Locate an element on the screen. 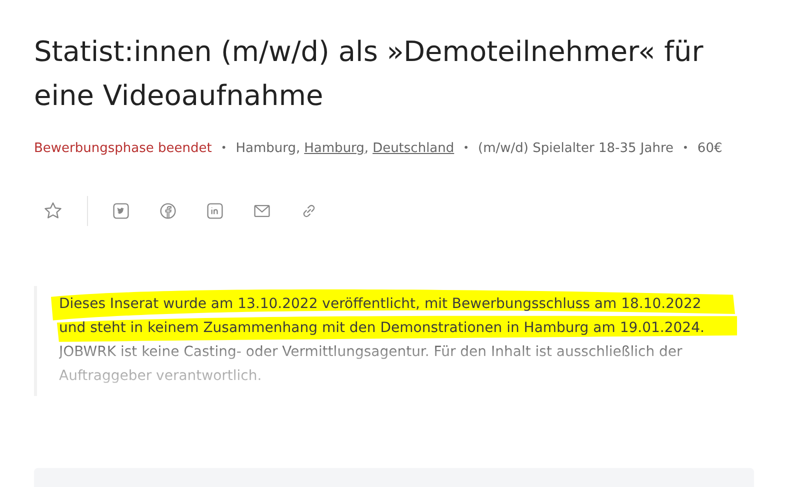 Image resolution: width=800 pixels, height=487 pixels. bird-icon is located at coordinates (121, 211).